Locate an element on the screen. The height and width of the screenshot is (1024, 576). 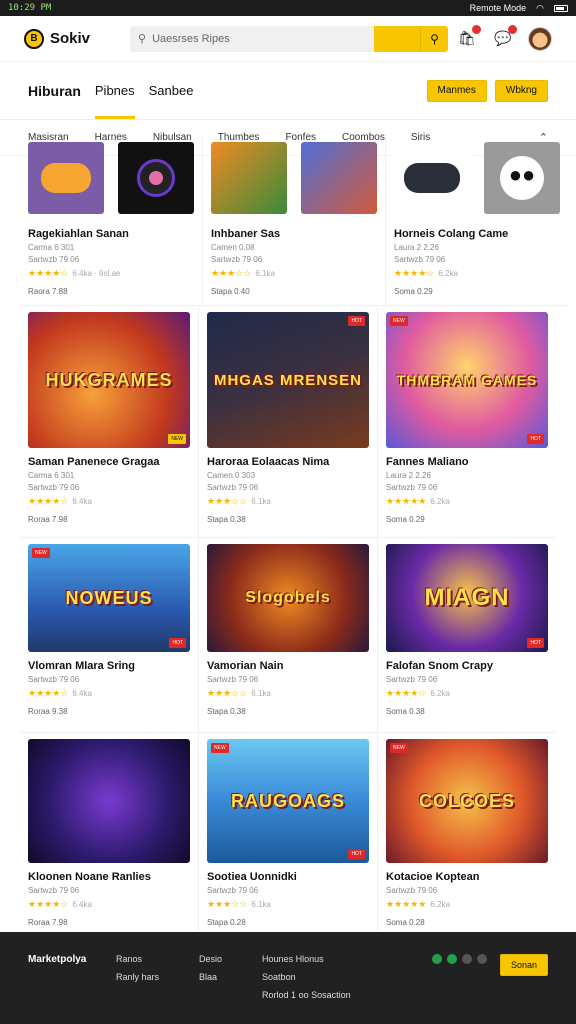
wbkng-button: Wbkng is located at coordinates (521, 90).